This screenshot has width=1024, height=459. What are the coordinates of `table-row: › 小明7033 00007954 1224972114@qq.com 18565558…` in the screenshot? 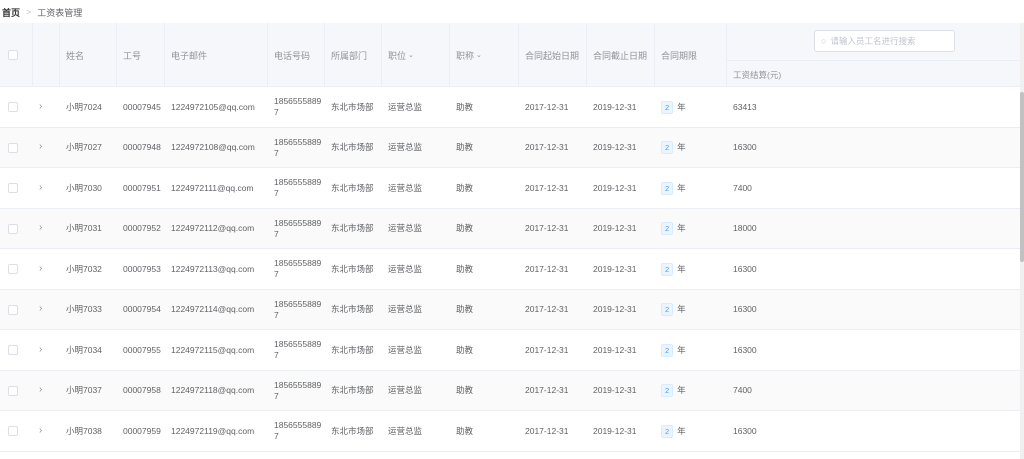 It's located at (510, 309).